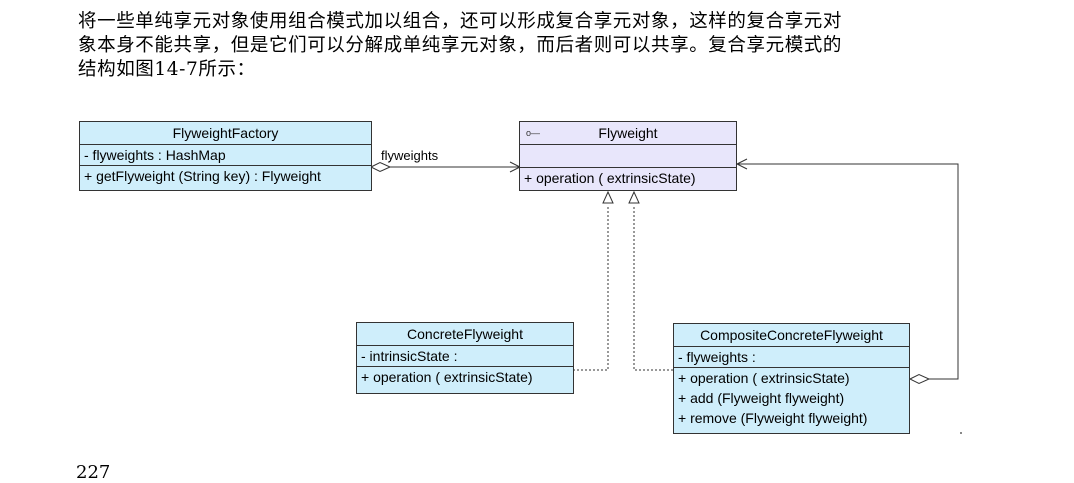 This screenshot has width=1074, height=483. What do you see at coordinates (791, 335) in the screenshot?
I see `class-name: CompositeConcreteFlyweight` at bounding box center [791, 335].